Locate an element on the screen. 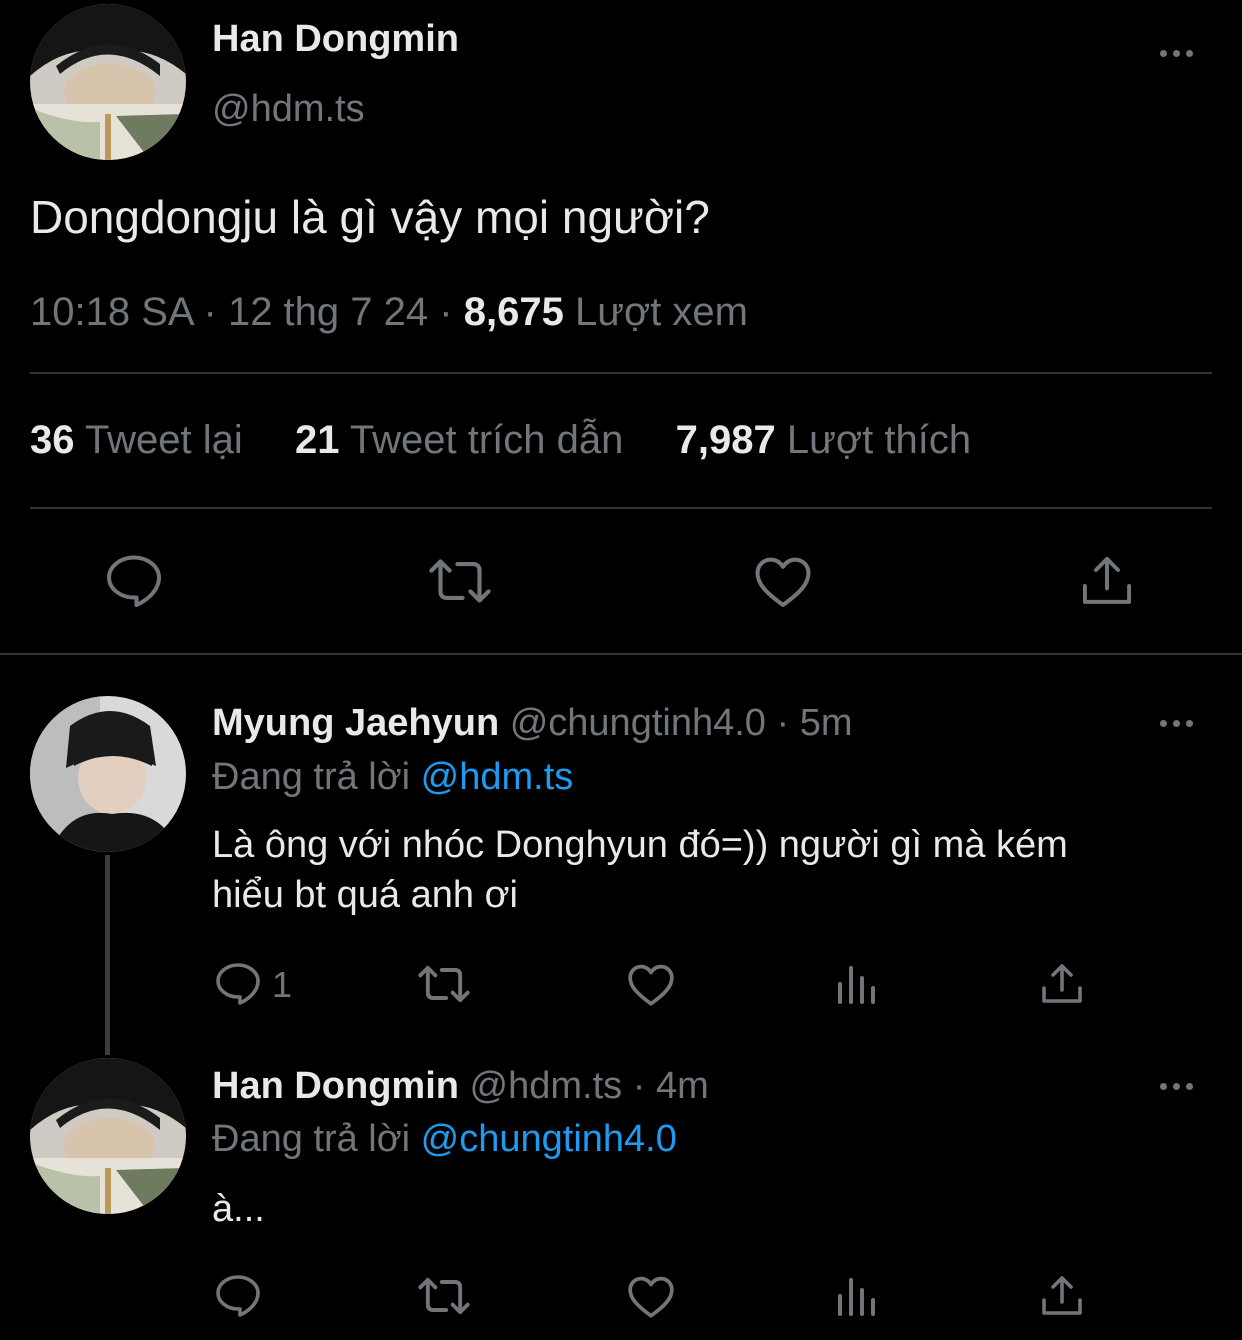 Image resolution: width=1242 pixels, height=1340 pixels. tweet-text: Dongdongju là gì vậy mọi người? is located at coordinates (370, 217).